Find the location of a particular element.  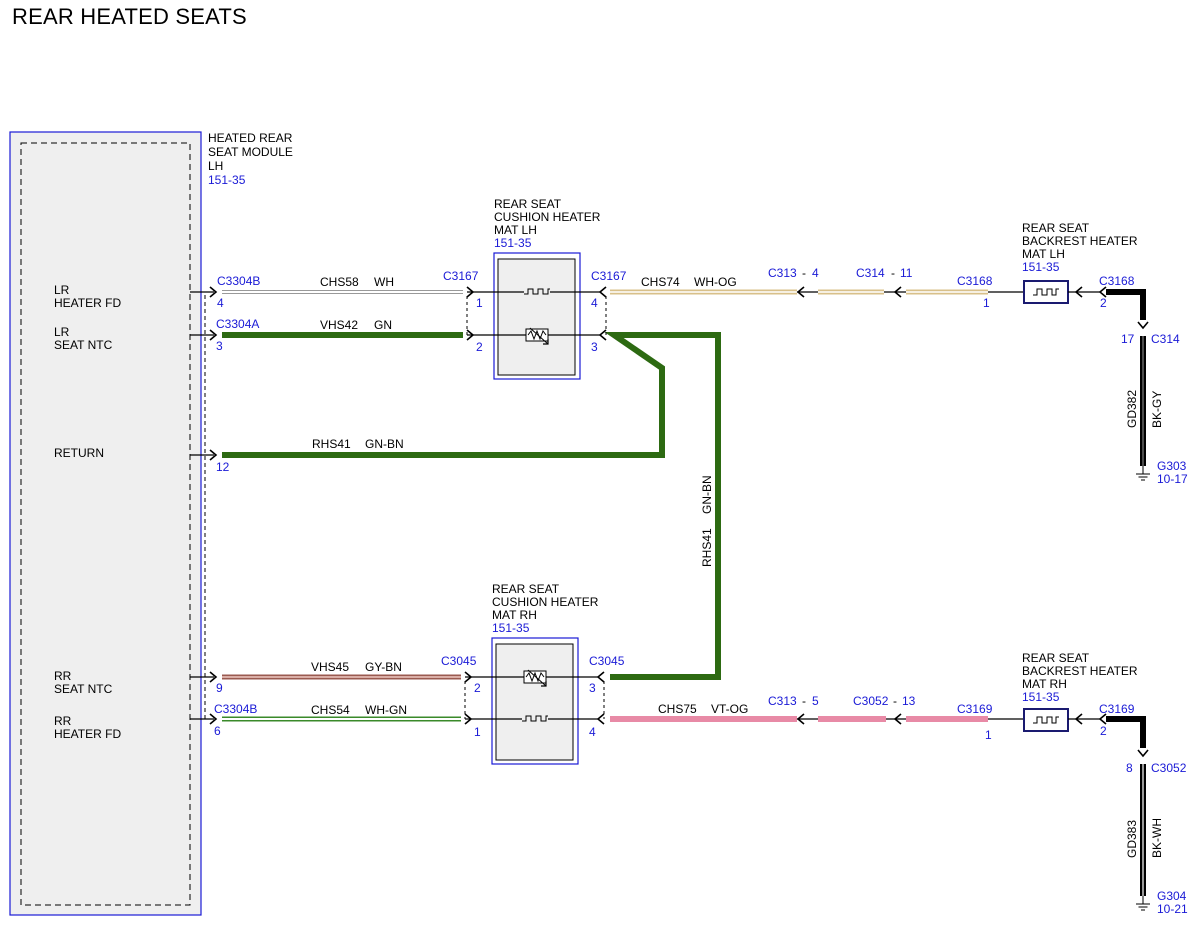

pin-3-module: 3 is located at coordinates (219, 346).